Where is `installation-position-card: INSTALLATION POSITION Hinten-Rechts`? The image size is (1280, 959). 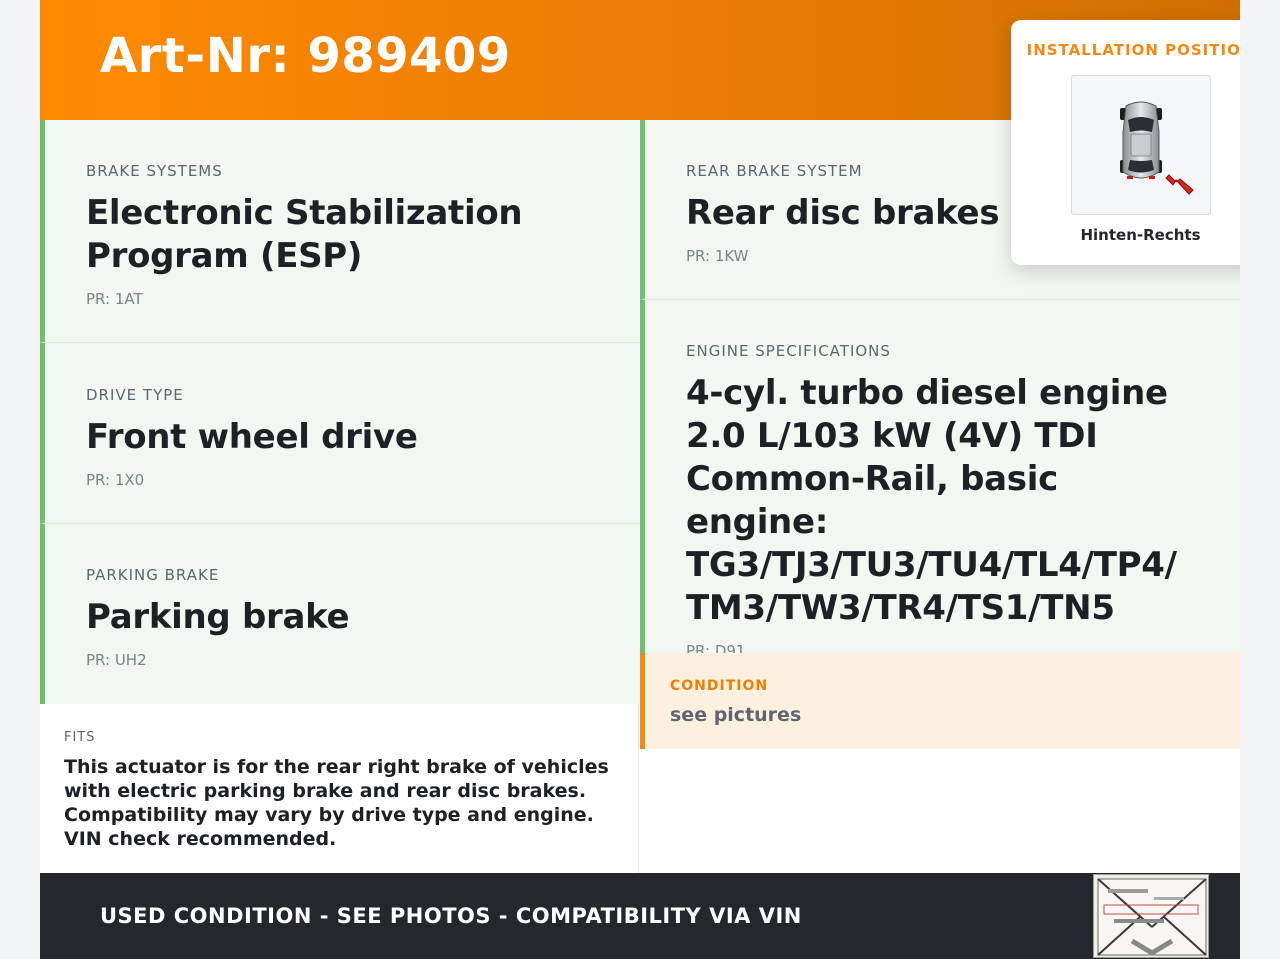 installation-position-card: INSTALLATION POSITION Hinten-Rechts is located at coordinates (1125, 142).